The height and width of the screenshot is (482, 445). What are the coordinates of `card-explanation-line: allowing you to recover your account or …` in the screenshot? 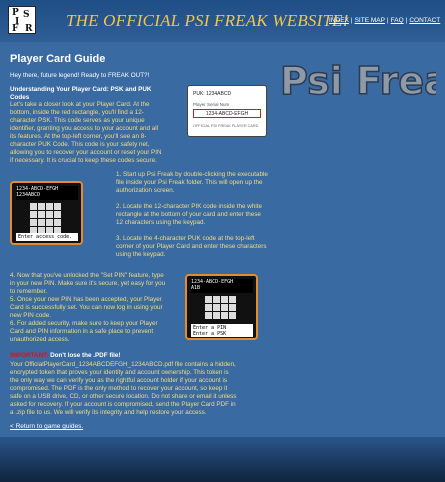 It's located at (86, 152).